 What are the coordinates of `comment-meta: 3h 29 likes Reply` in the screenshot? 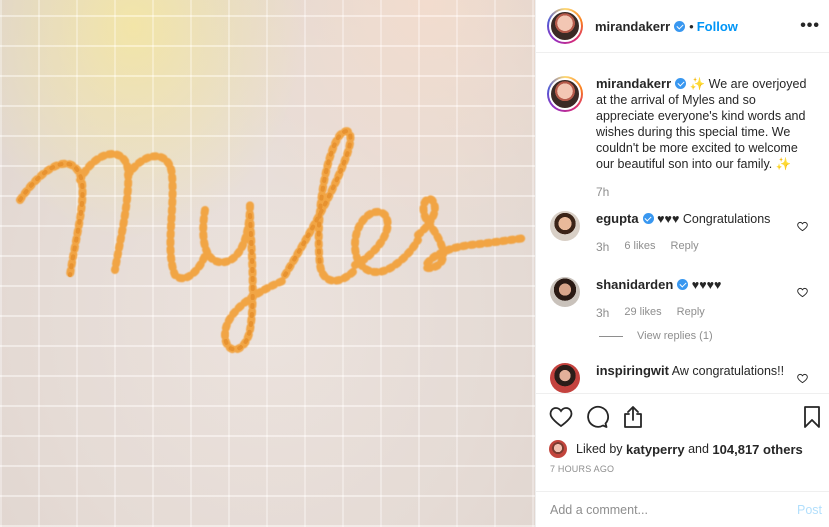 It's located at (698, 313).